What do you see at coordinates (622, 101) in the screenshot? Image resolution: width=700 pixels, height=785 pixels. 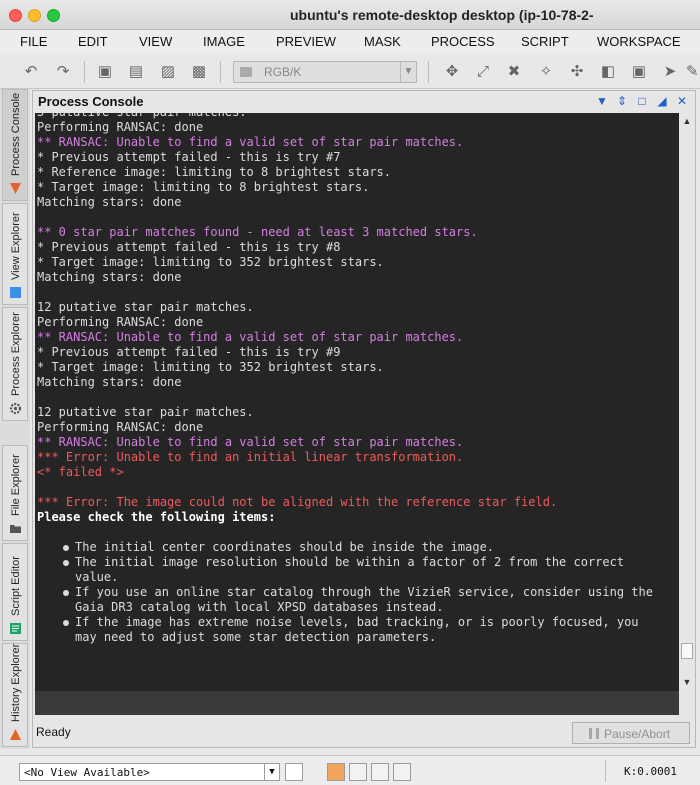 I see `panel-shade-icon: ⇕` at bounding box center [622, 101].